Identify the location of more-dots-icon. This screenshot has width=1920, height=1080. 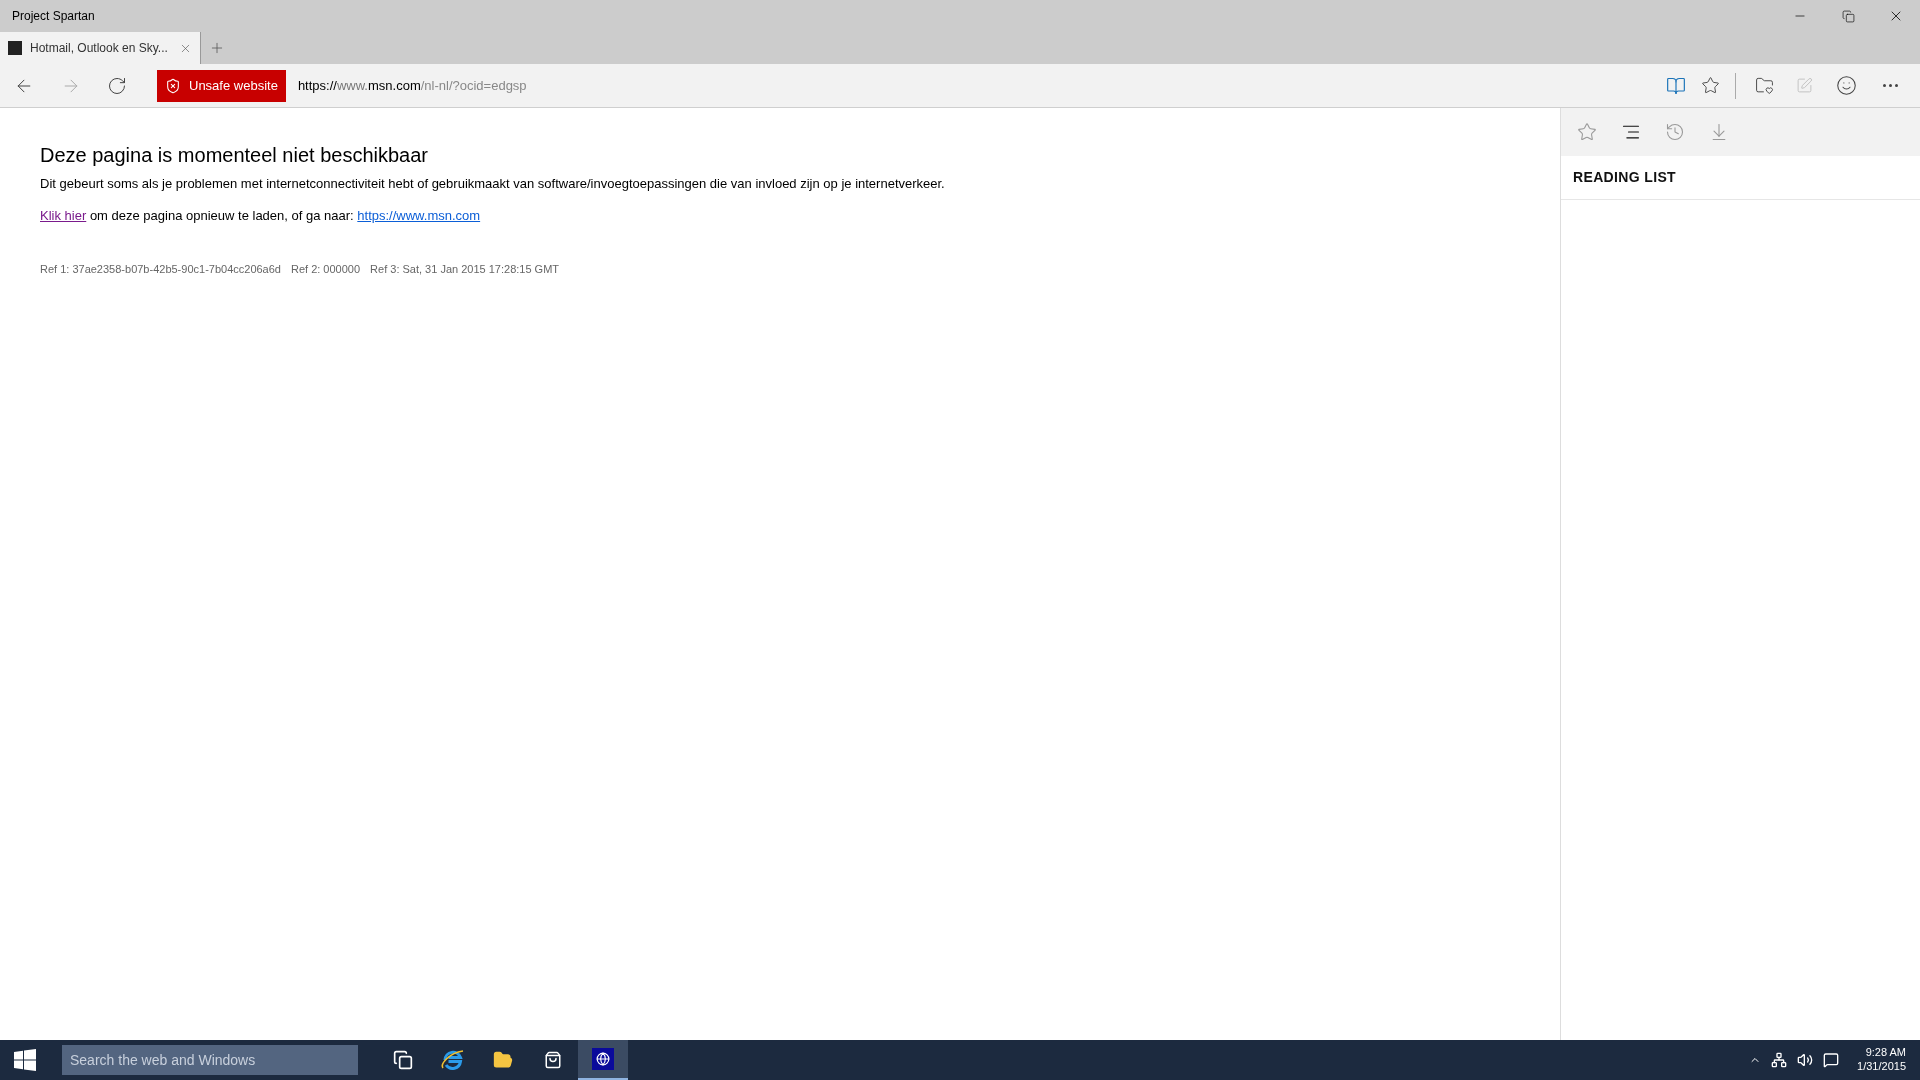
(1890, 85).